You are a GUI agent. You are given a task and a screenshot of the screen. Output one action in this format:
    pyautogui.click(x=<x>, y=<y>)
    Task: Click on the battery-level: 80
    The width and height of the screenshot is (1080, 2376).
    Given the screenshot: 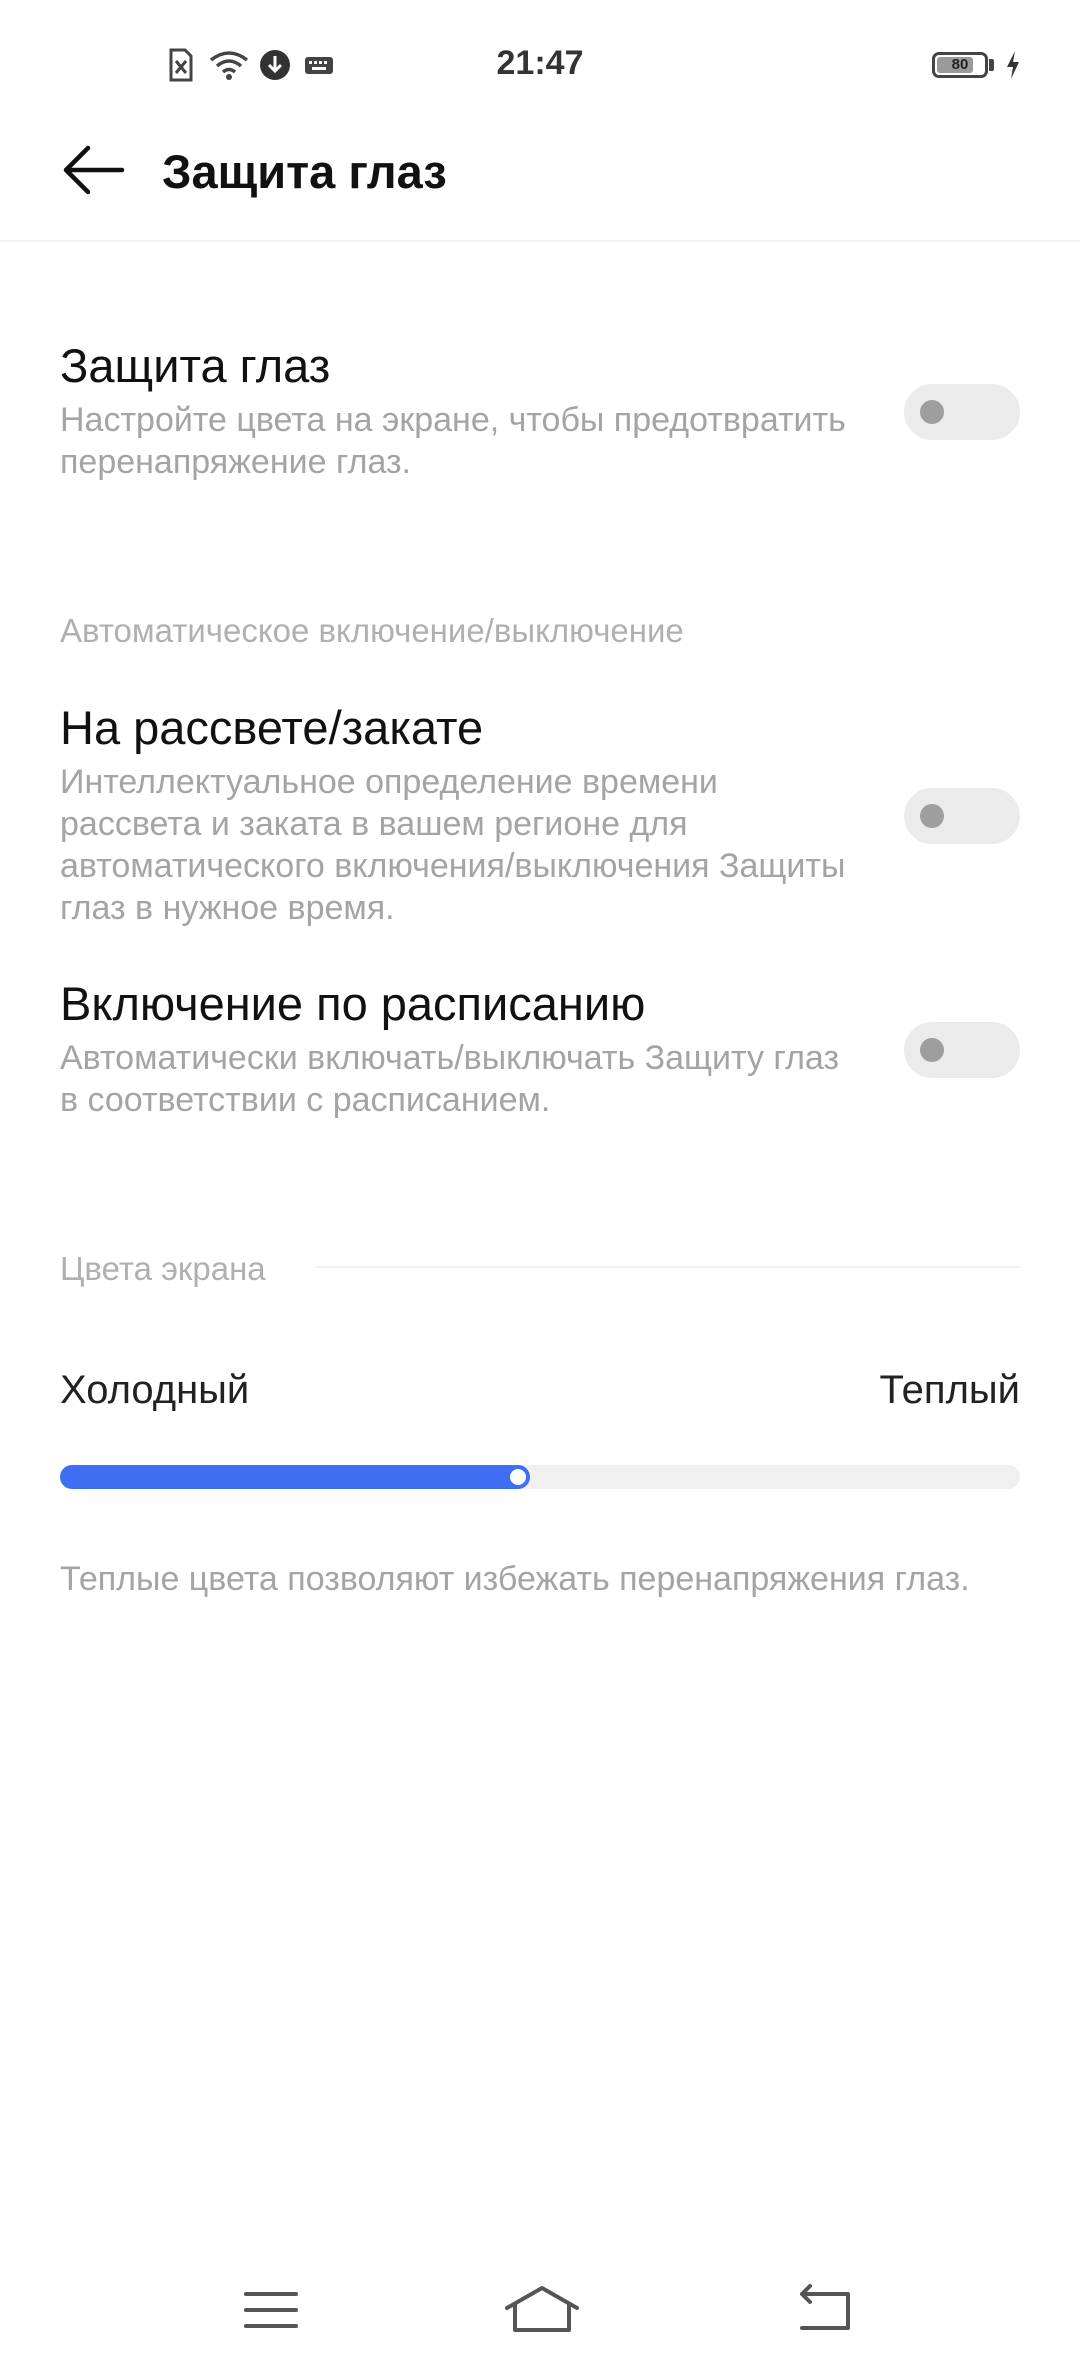 What is the action you would take?
    pyautogui.click(x=960, y=64)
    